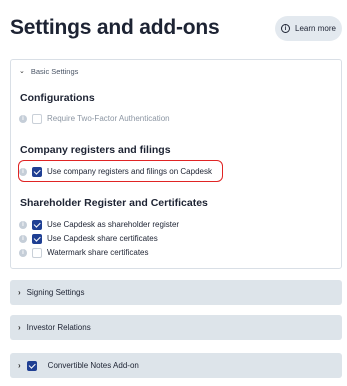 Image resolution: width=347 pixels, height=386 pixels. What do you see at coordinates (95, 150) in the screenshot?
I see `section-title-company-registers: Company registers and filings` at bounding box center [95, 150].